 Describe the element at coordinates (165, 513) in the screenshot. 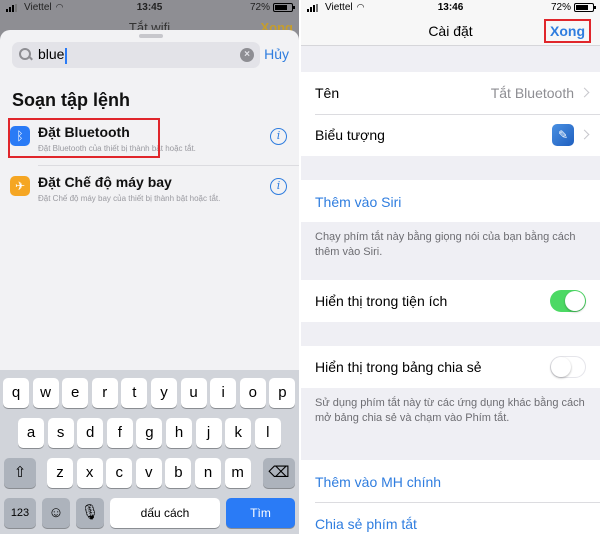

I see `space-key: dấu cách` at that location.